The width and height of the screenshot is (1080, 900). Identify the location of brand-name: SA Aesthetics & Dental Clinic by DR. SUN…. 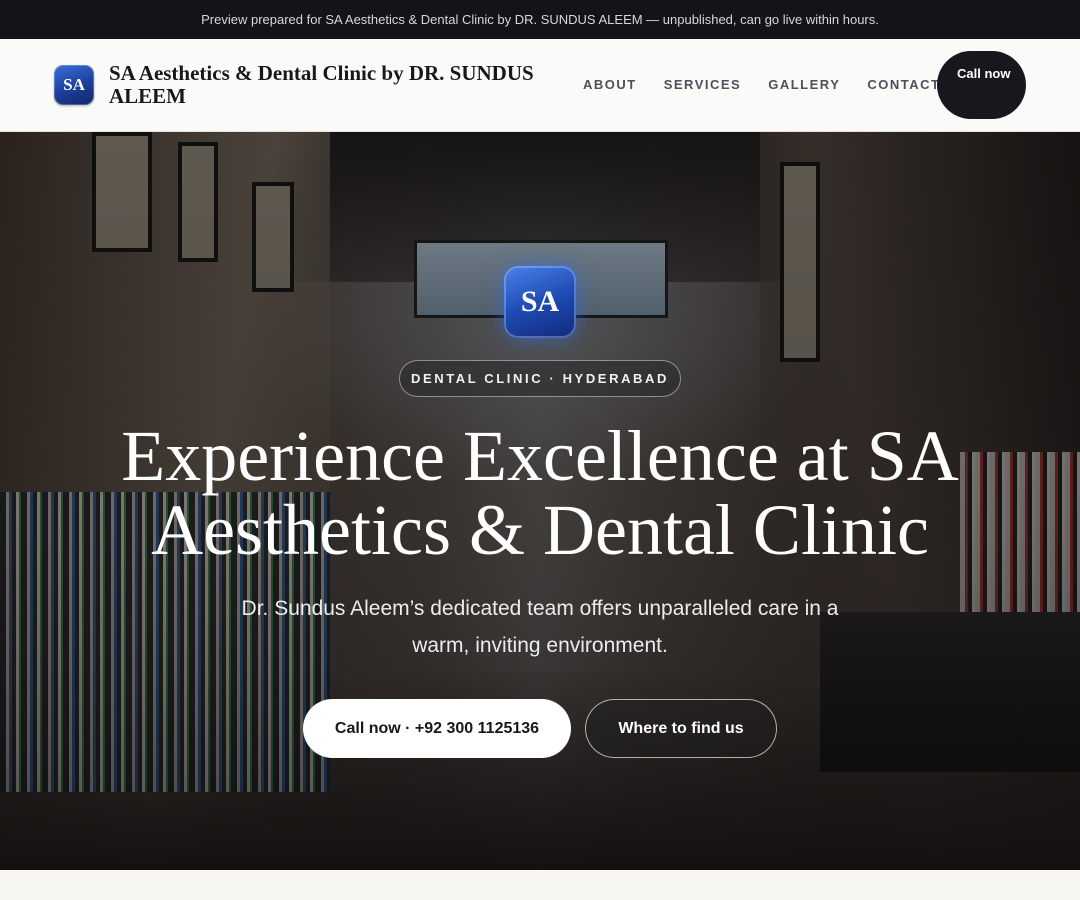
(344, 85).